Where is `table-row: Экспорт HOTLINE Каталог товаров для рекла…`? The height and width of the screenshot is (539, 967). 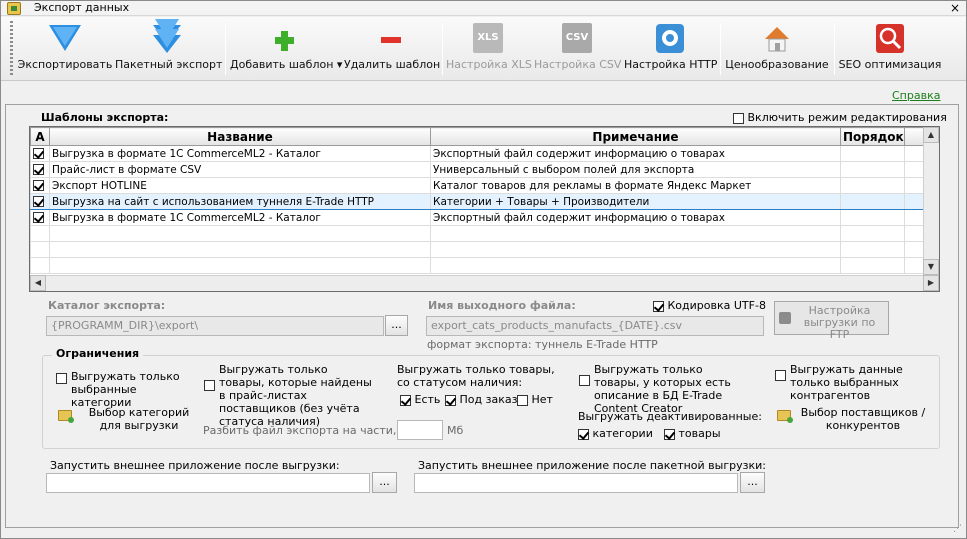
table-row: Экспорт HOTLINE Каталог товаров для рекла… is located at coordinates (478, 185).